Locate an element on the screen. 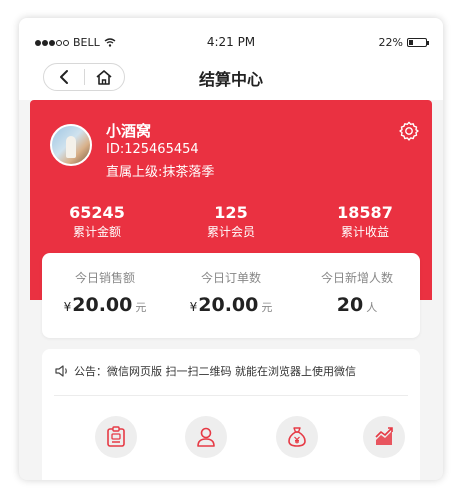  notice-text: 公告：微信网页版 扫一扫二维码 就能在浏览器上使用微信 is located at coordinates (215, 371).